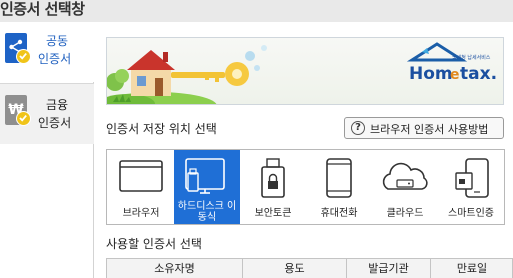 This screenshot has height=278, width=513. I want to click on storage-option-label: 휴대전화, so click(339, 213).